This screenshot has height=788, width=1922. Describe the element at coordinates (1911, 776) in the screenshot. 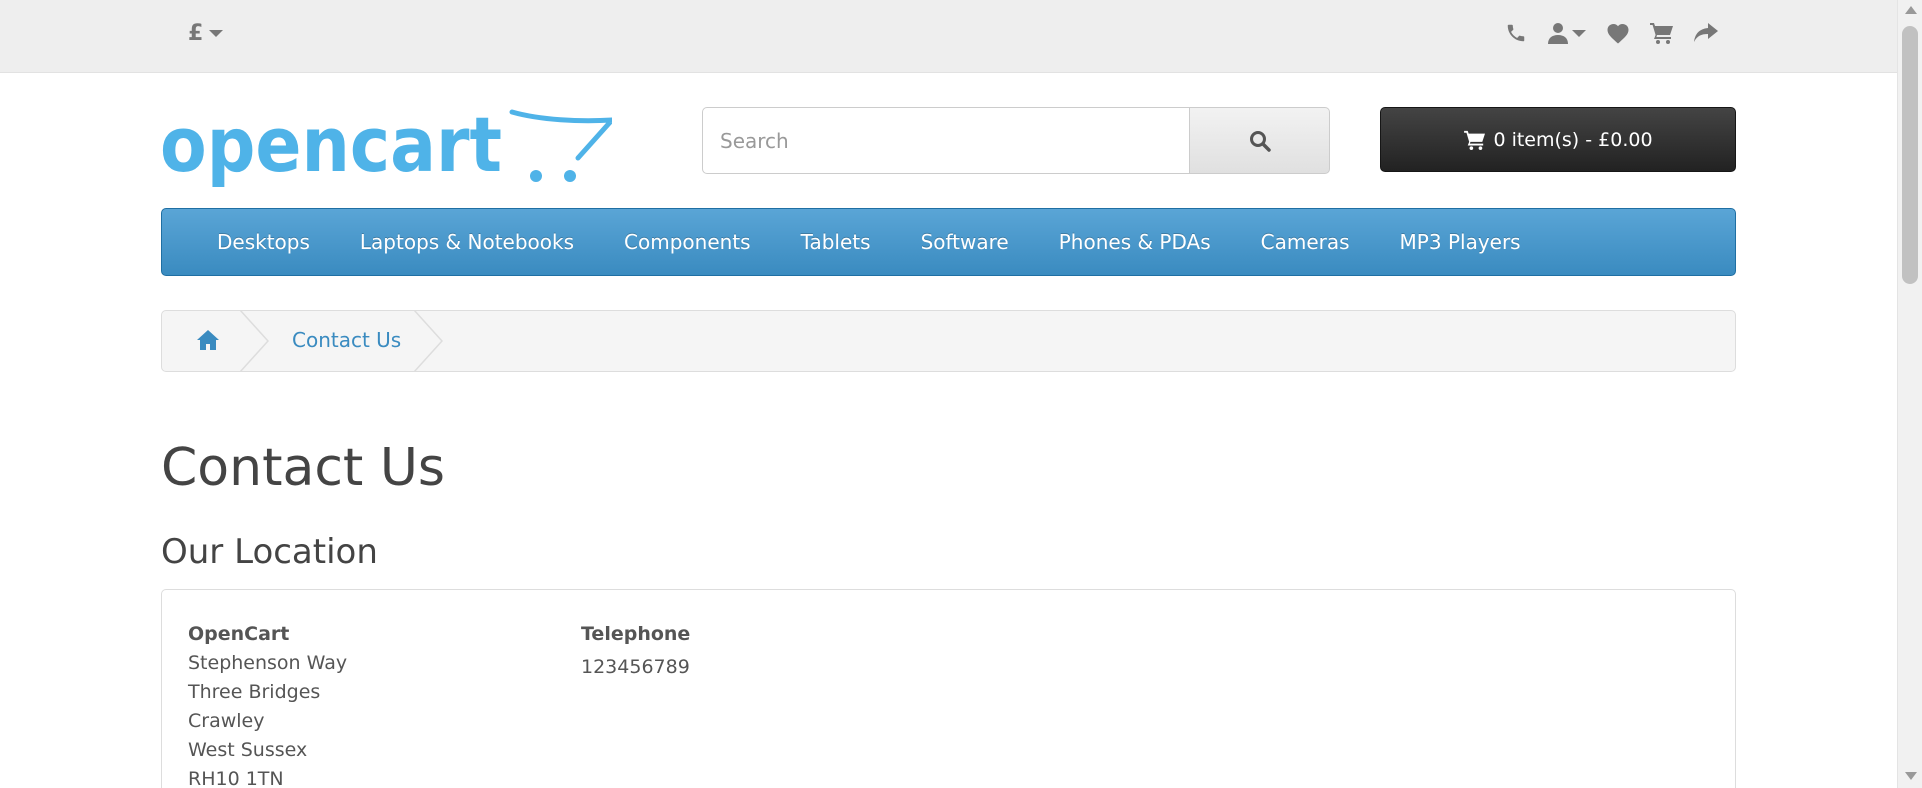

I see `scroll-down-arrow-icon` at that location.